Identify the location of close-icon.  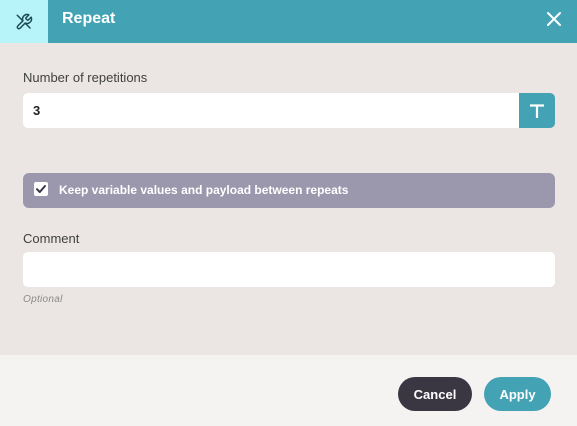
(554, 19).